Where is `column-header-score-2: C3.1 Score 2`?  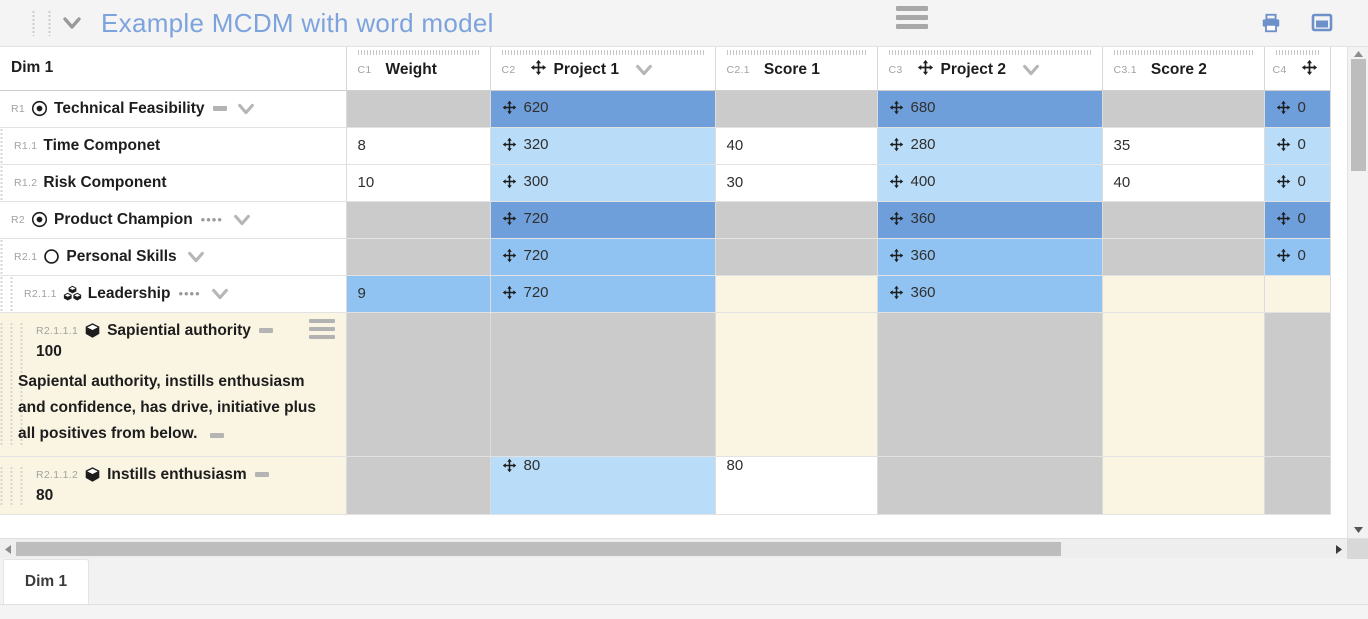
column-header-score-2: C3.1 Score 2 is located at coordinates (1183, 69).